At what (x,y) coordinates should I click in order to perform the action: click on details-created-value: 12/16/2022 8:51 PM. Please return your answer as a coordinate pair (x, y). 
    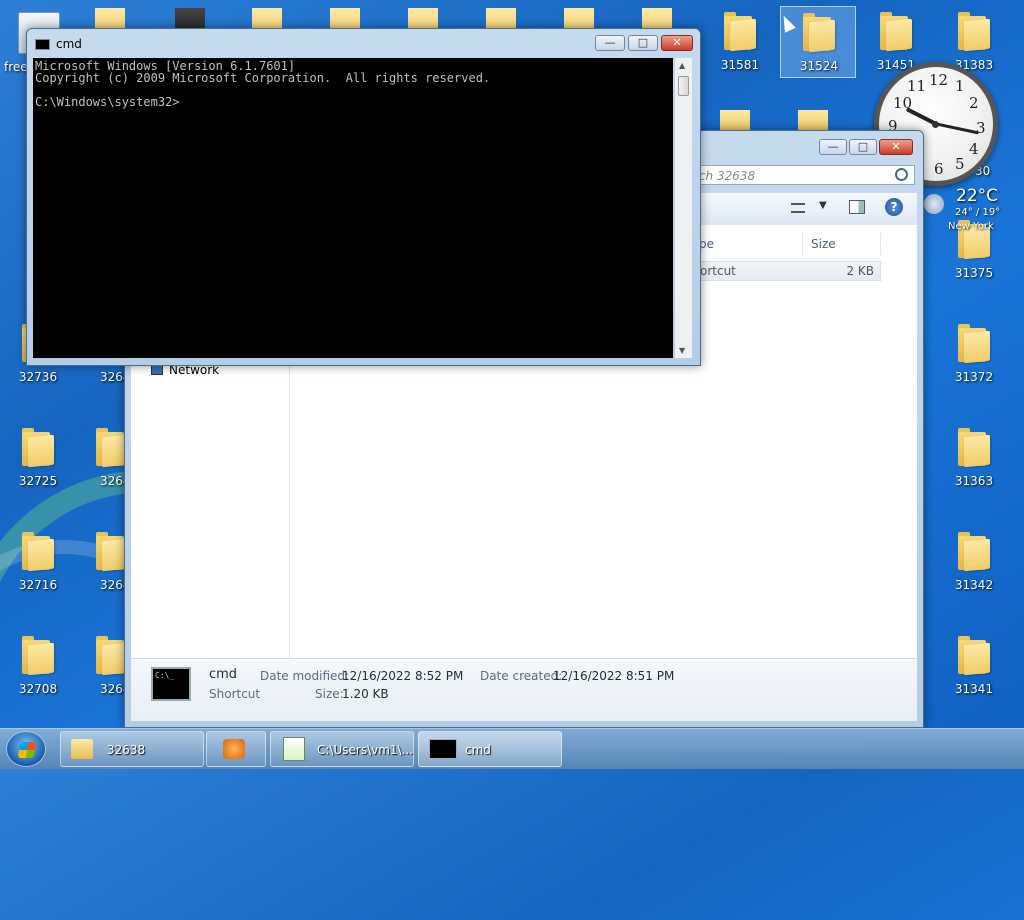
    Looking at the image, I should click on (614, 676).